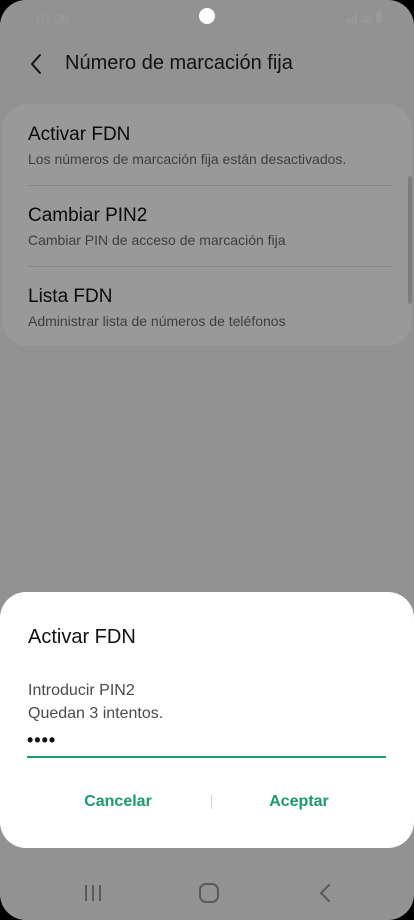 The image size is (414, 920). I want to click on navigation-bar, so click(207, 891).